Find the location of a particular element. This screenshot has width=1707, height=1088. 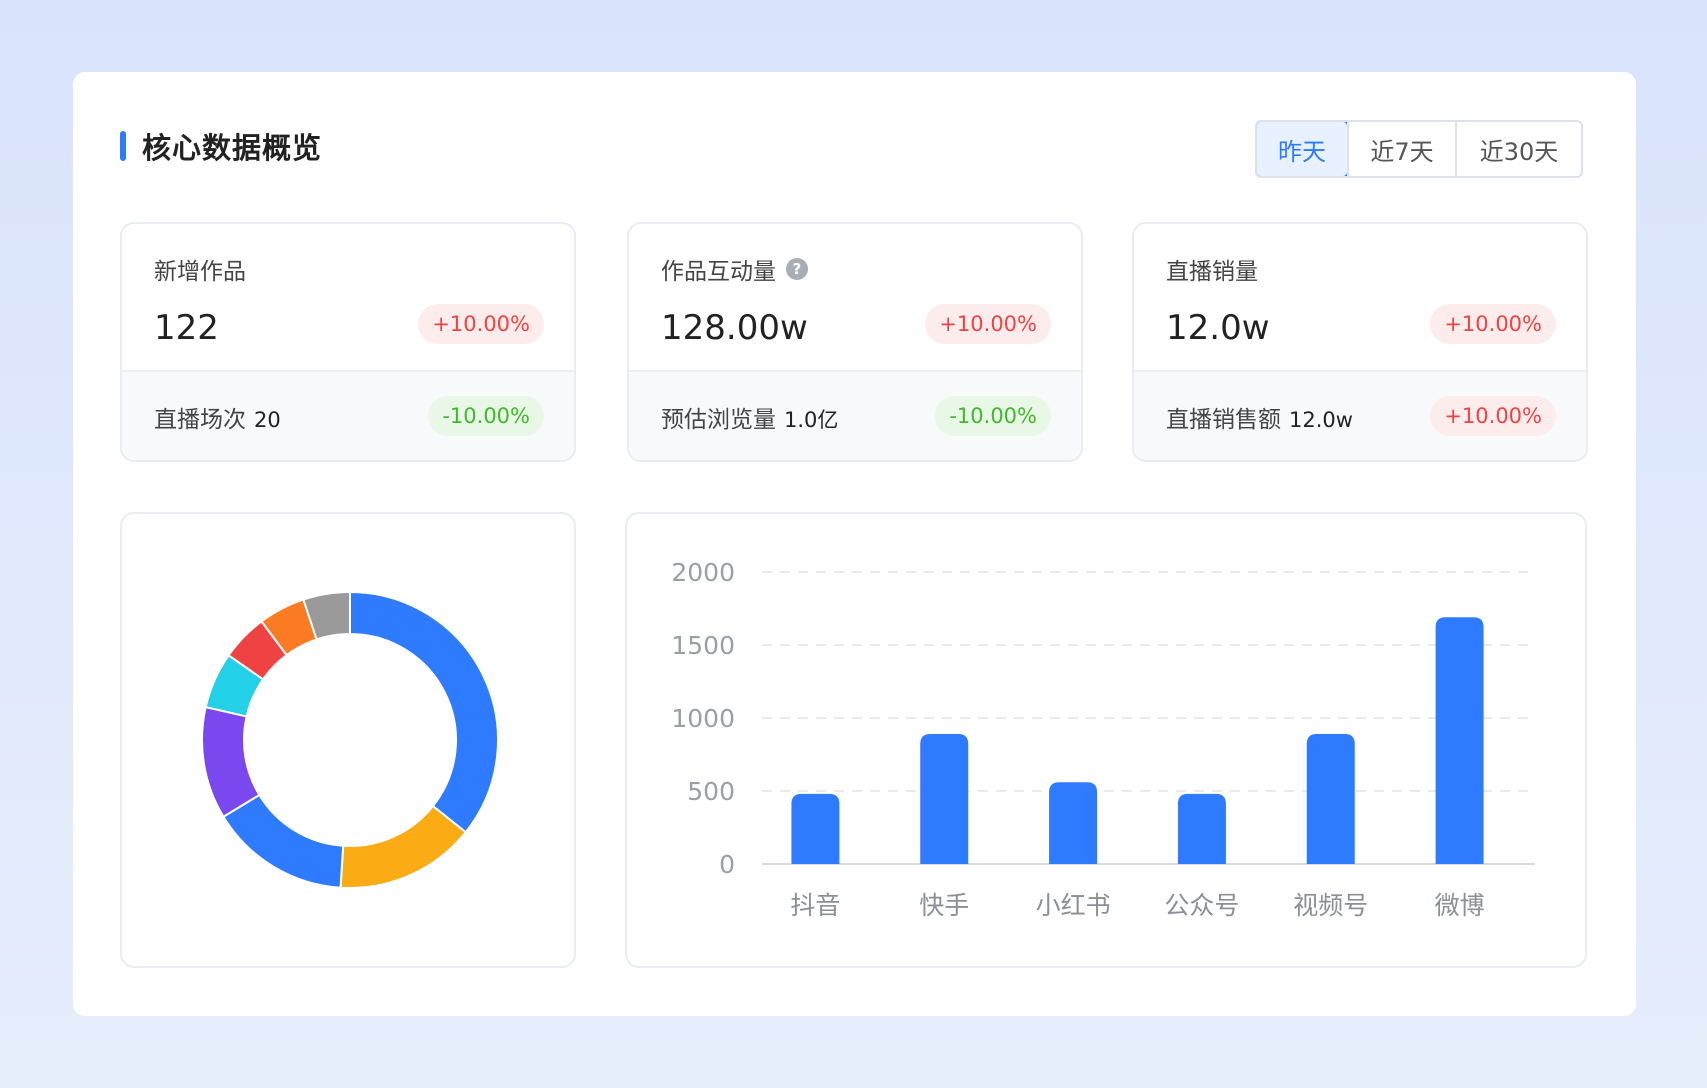

kpi-value: 128.00w is located at coordinates (734, 328).